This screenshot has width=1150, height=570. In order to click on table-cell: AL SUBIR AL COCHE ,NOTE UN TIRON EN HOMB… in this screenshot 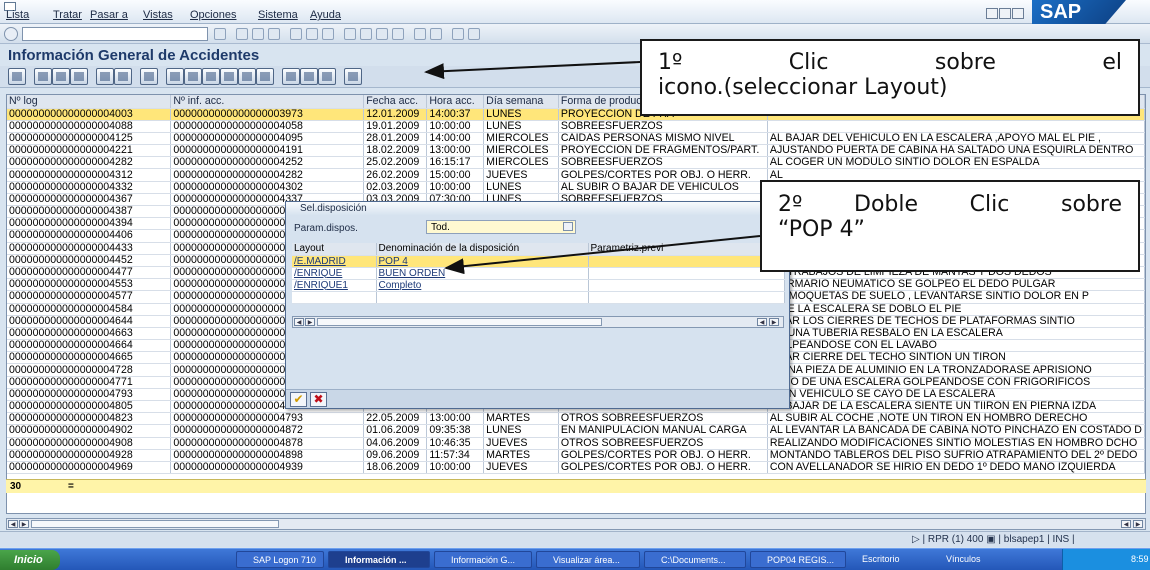, I will do `click(956, 419)`.